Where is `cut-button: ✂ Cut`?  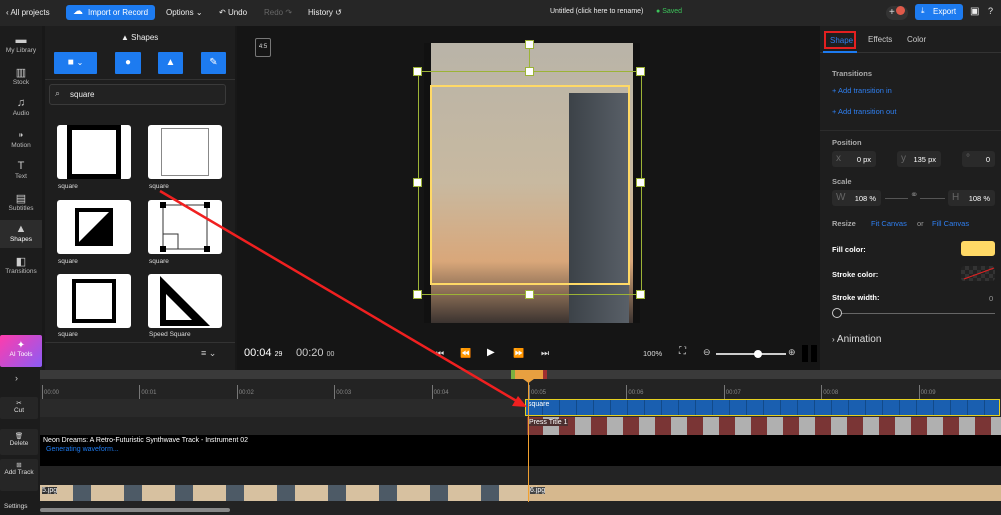
cut-button: ✂ Cut is located at coordinates (19, 408).